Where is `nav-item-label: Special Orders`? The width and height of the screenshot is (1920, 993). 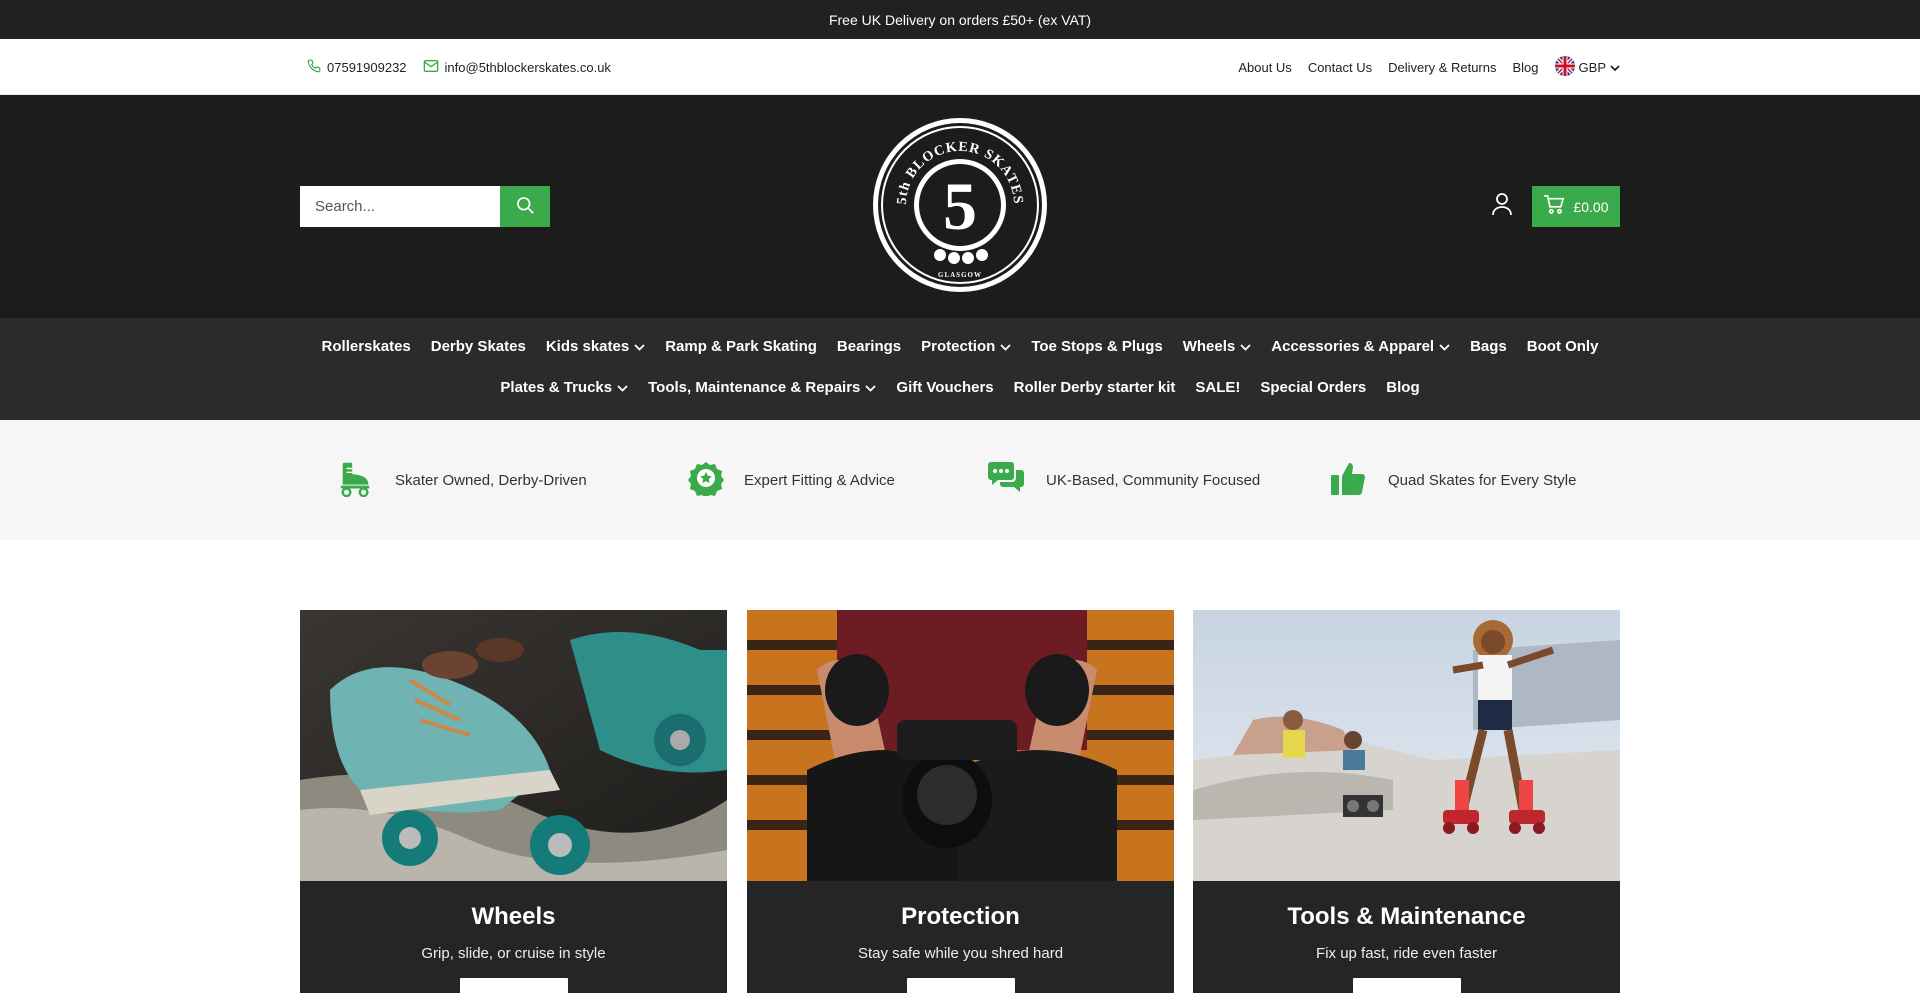 nav-item-label: Special Orders is located at coordinates (1313, 387).